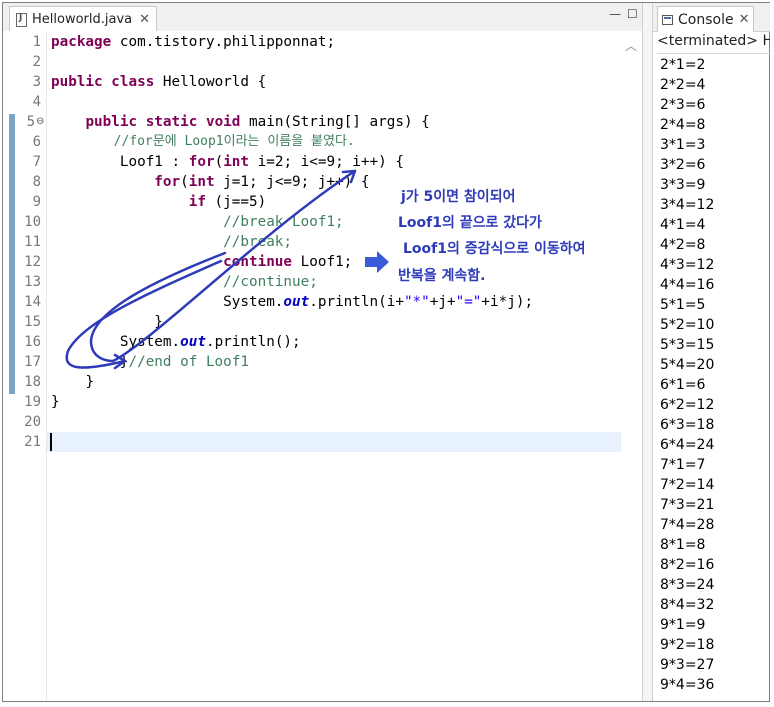  I want to click on console-header: Console ✕, so click(711, 17).